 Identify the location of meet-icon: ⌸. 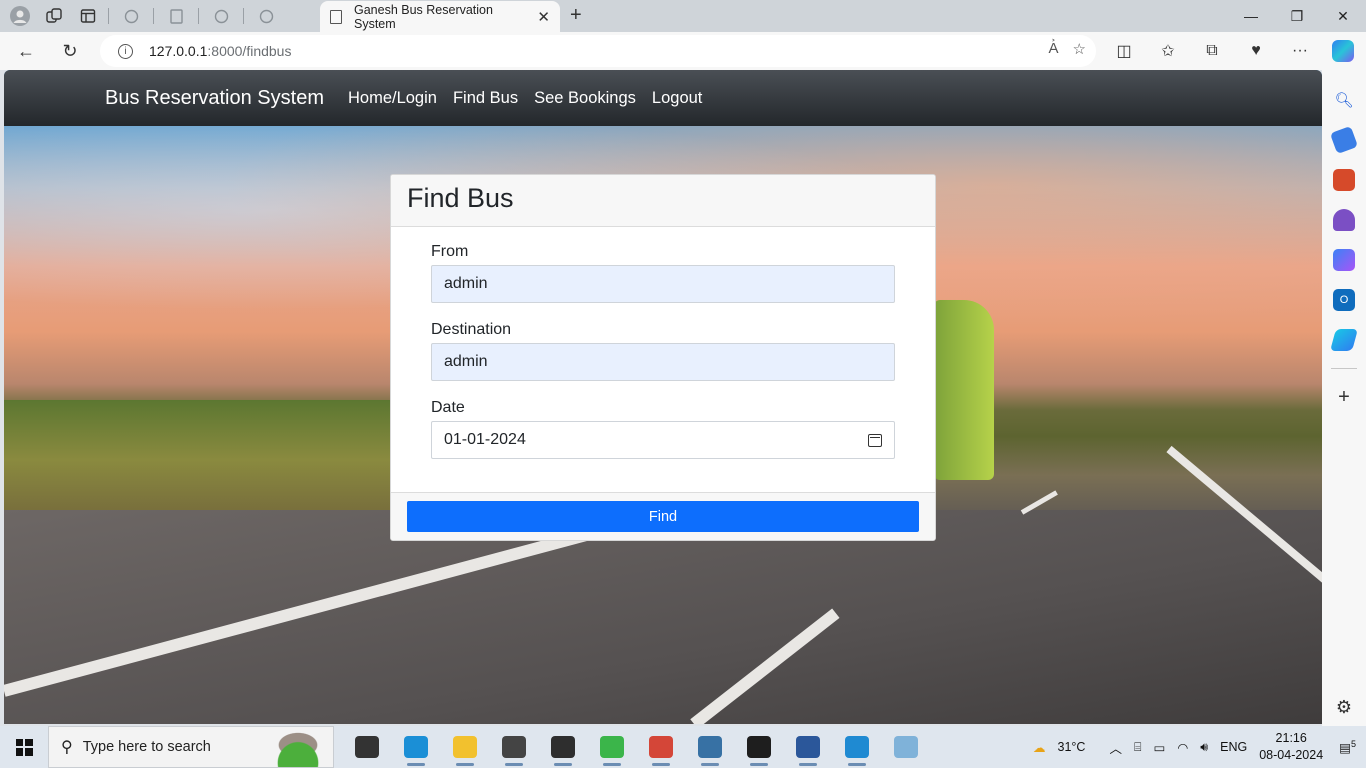
(1138, 747).